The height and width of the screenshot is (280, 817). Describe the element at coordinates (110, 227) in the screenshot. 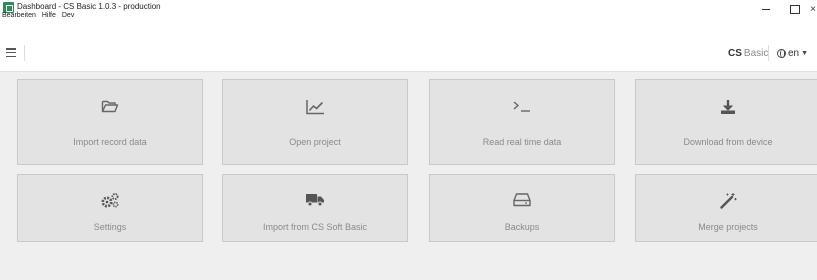

I see `tile-label: Settings` at that location.